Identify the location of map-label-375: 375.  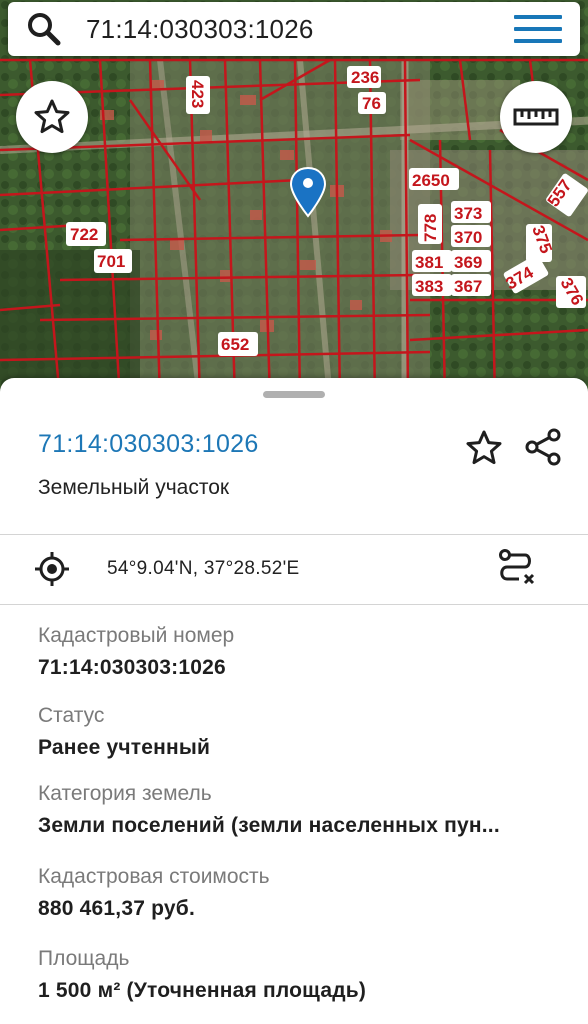
(541, 242).